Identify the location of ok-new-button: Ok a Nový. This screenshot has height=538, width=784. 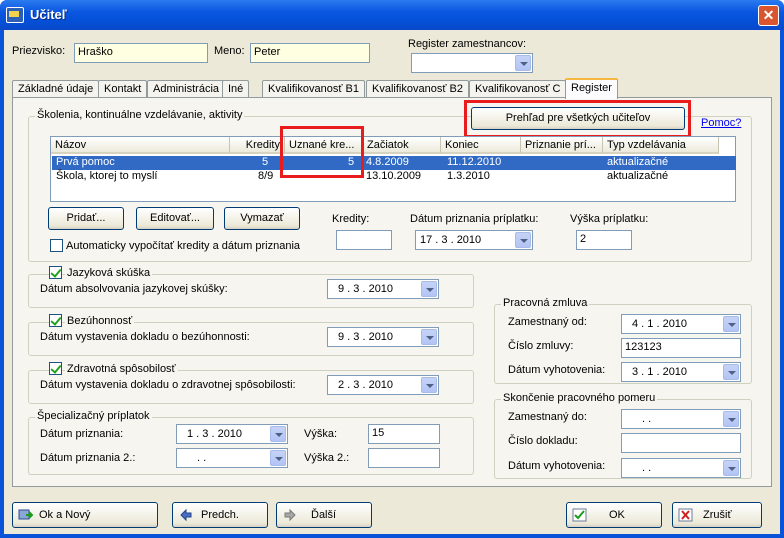
(85, 515).